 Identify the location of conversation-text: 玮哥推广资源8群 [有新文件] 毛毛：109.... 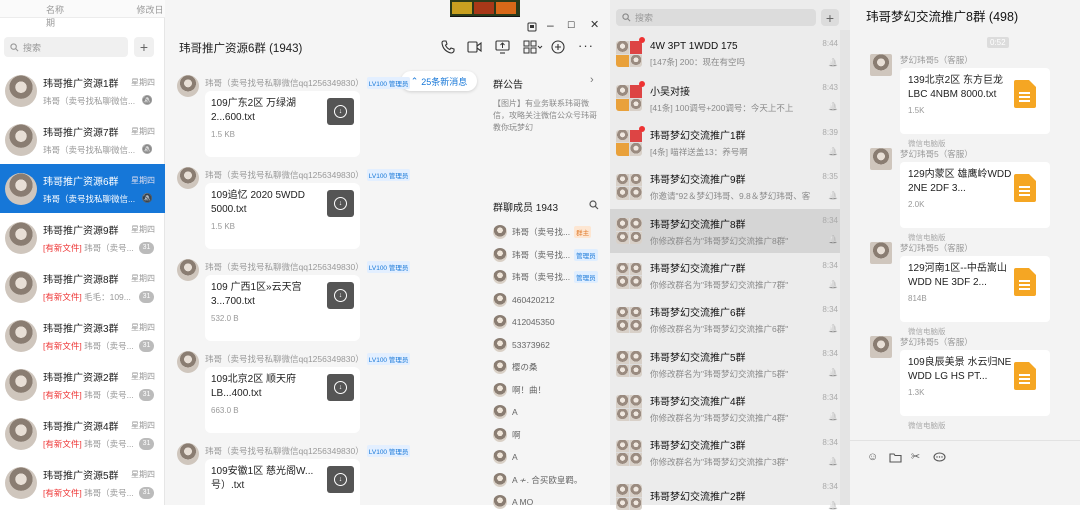
(92, 287).